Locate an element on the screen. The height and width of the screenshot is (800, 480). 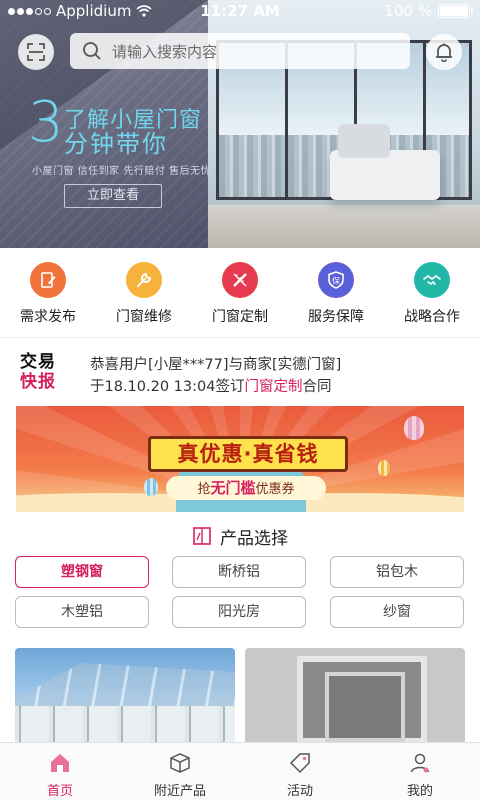
chip-sunroom: 阳光房 is located at coordinates (239, 612).